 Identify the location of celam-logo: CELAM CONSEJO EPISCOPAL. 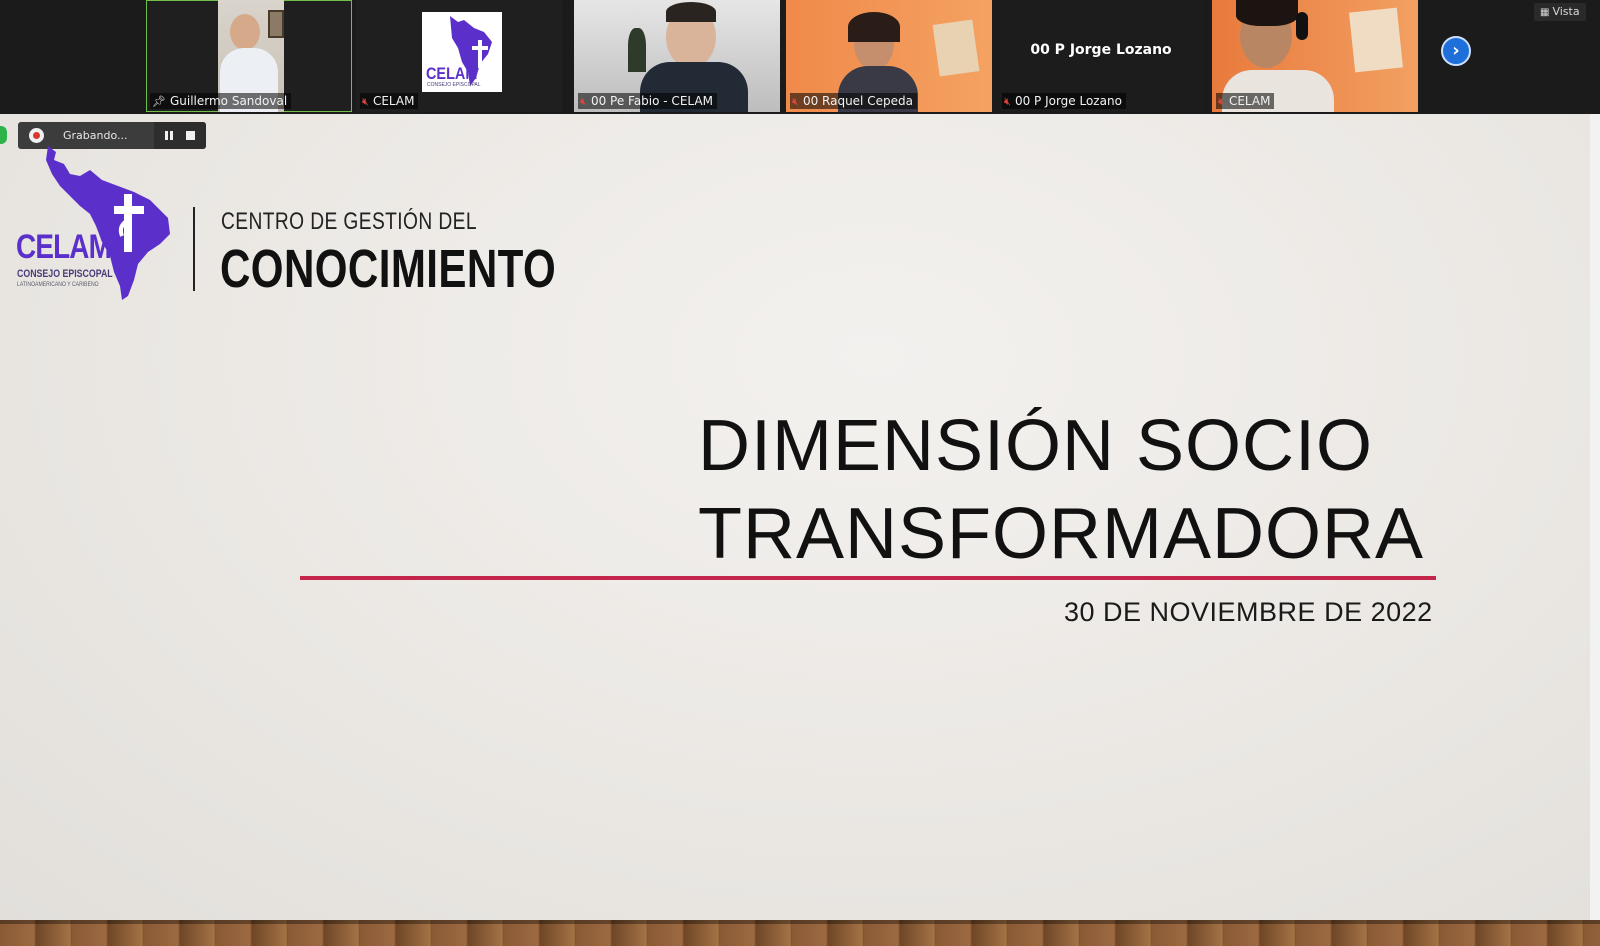
(462, 52).